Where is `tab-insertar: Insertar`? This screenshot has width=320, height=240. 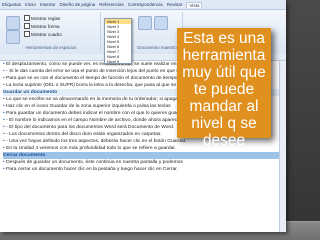
tab-insertar: Insertar is located at coordinates (48, 4).